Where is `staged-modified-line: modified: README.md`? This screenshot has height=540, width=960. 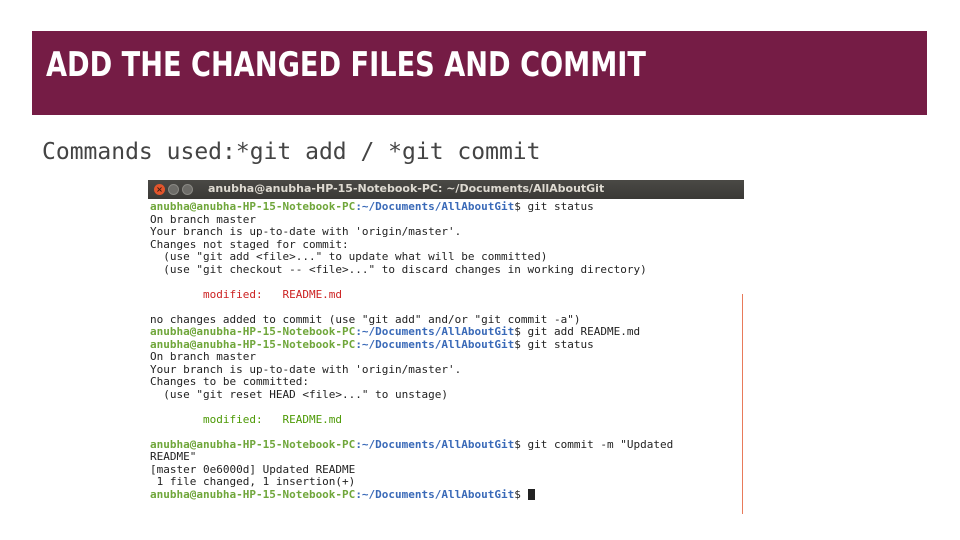
staged-modified-line: modified: README.md is located at coordinates (246, 419).